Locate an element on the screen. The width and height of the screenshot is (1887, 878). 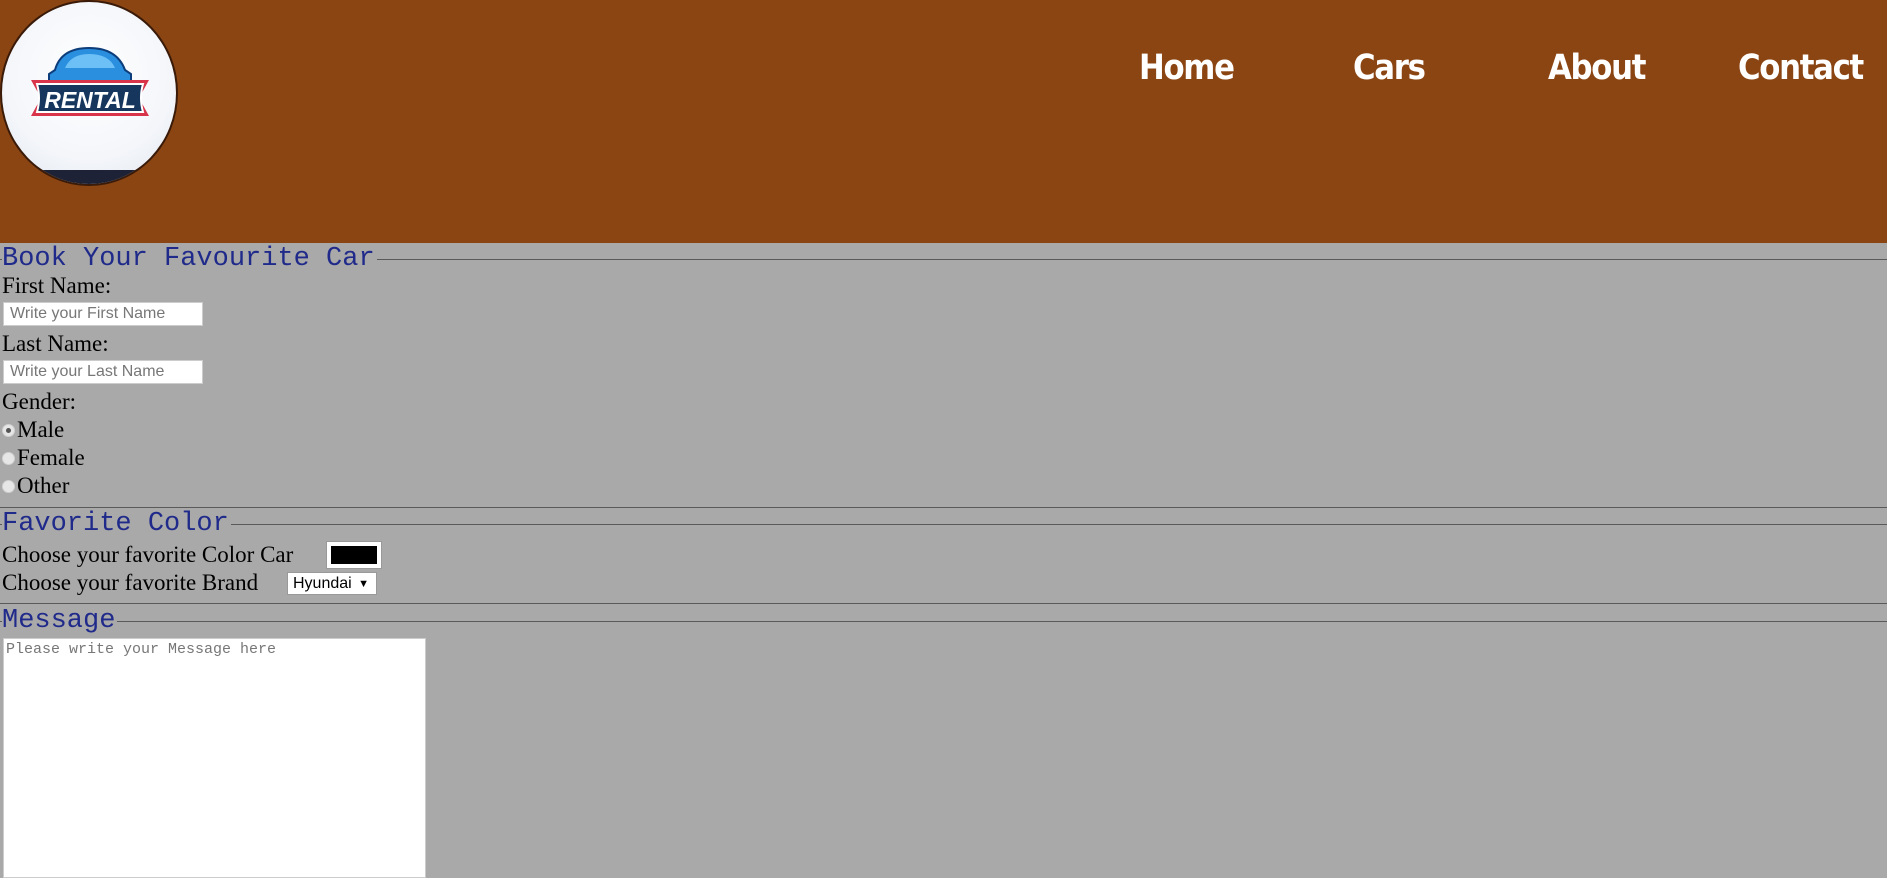
gender-option-female: Female is located at coordinates (43, 458).